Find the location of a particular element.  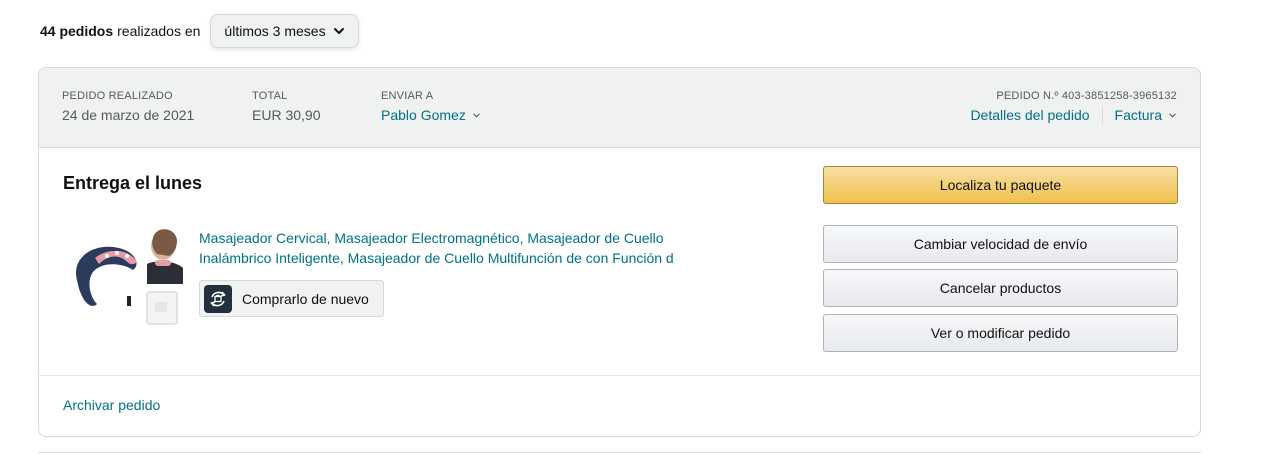

period-select: últimos 3 meses is located at coordinates (284, 31).